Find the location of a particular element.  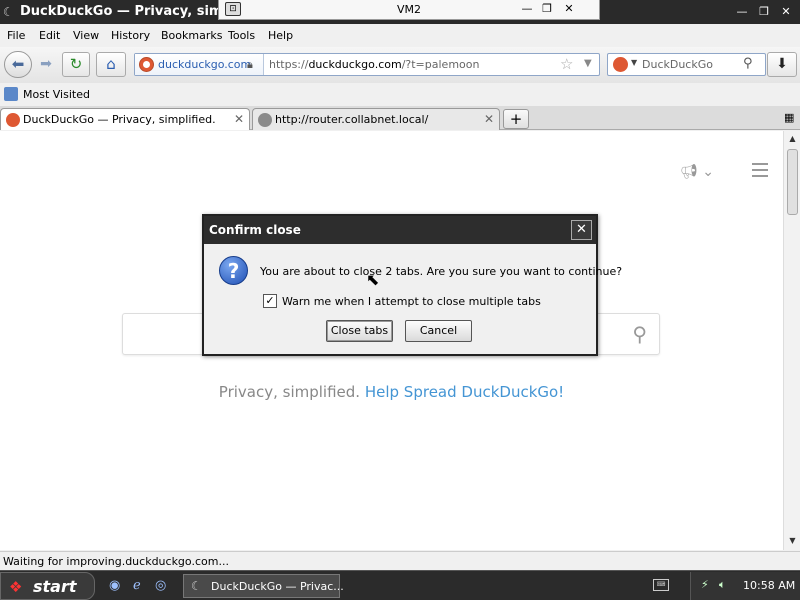

menu-view: View is located at coordinates (86, 35).